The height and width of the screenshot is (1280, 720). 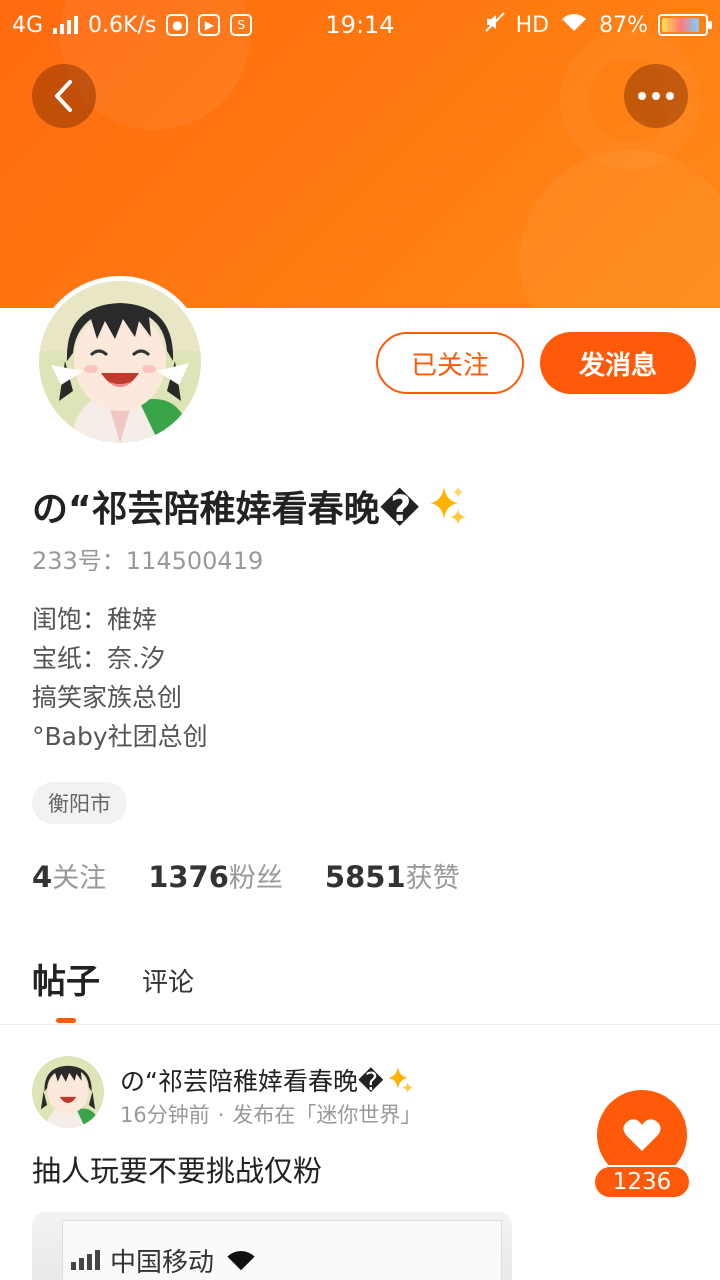 I want to click on location-tag: 衡阳市, so click(x=79, y=803).